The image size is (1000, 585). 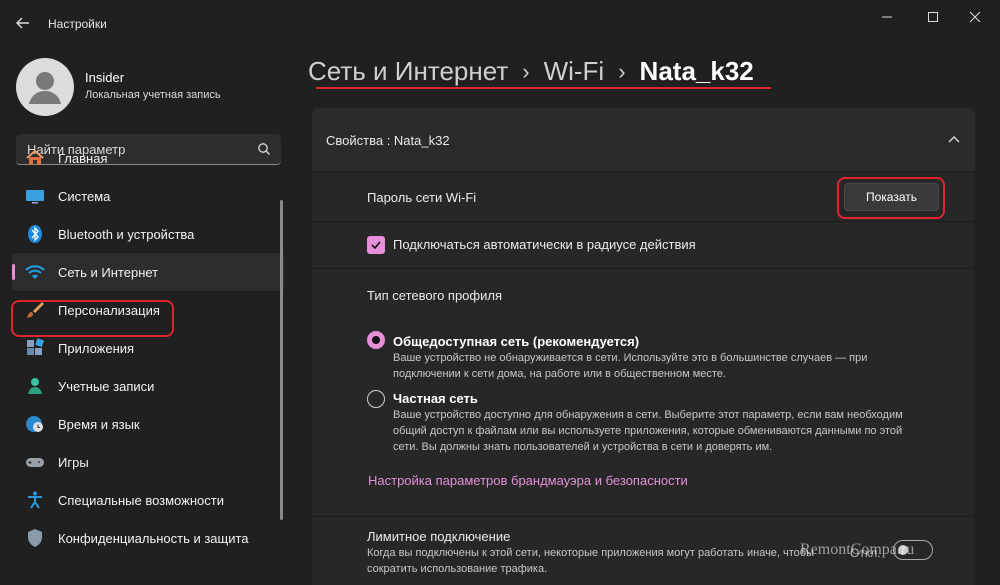 What do you see at coordinates (35, 158) in the screenshot?
I see `home-icon` at bounding box center [35, 158].